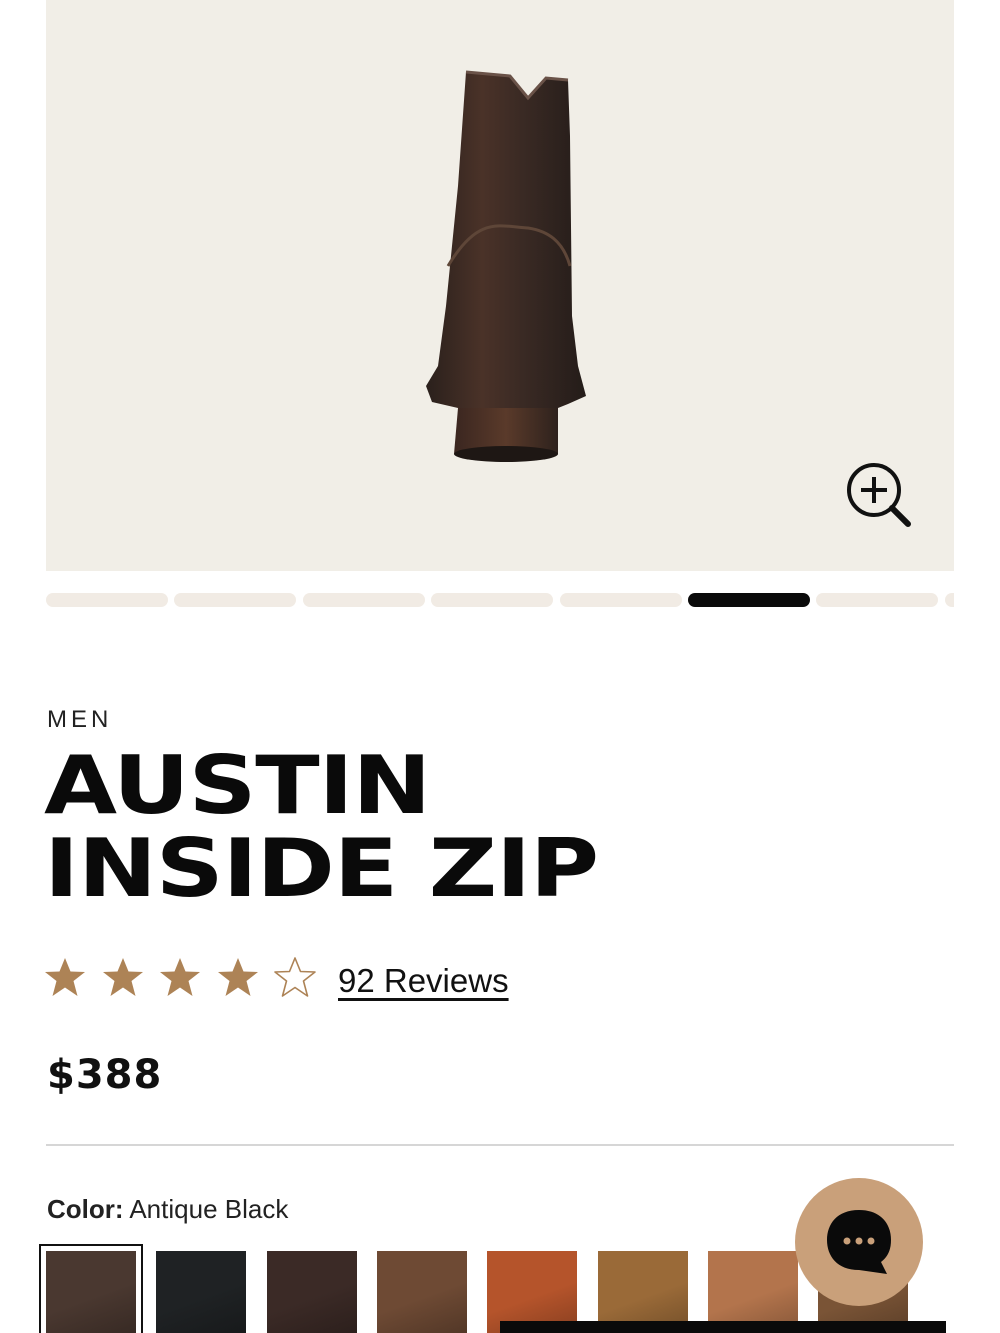  Describe the element at coordinates (879, 495) in the screenshot. I see `zoom-in-icon` at that location.